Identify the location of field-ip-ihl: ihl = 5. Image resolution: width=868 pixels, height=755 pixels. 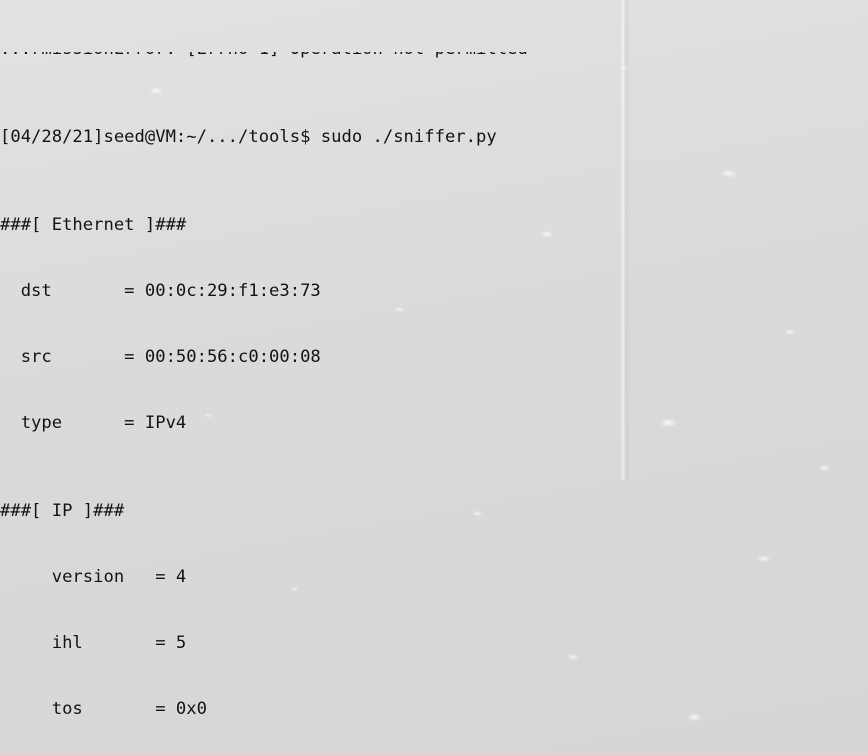
(93, 643).